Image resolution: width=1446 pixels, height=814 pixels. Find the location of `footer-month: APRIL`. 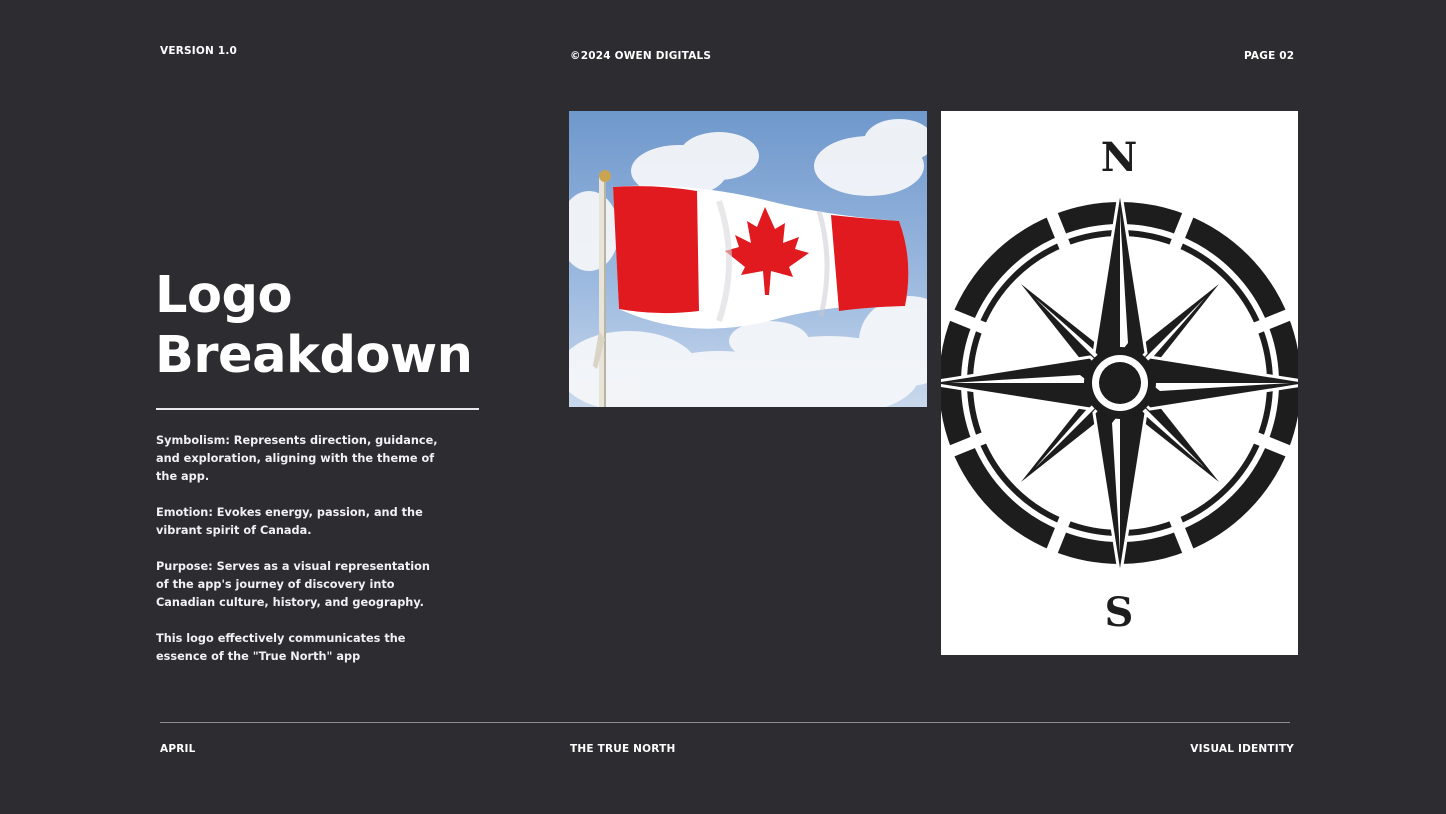

footer-month: APRIL is located at coordinates (178, 749).